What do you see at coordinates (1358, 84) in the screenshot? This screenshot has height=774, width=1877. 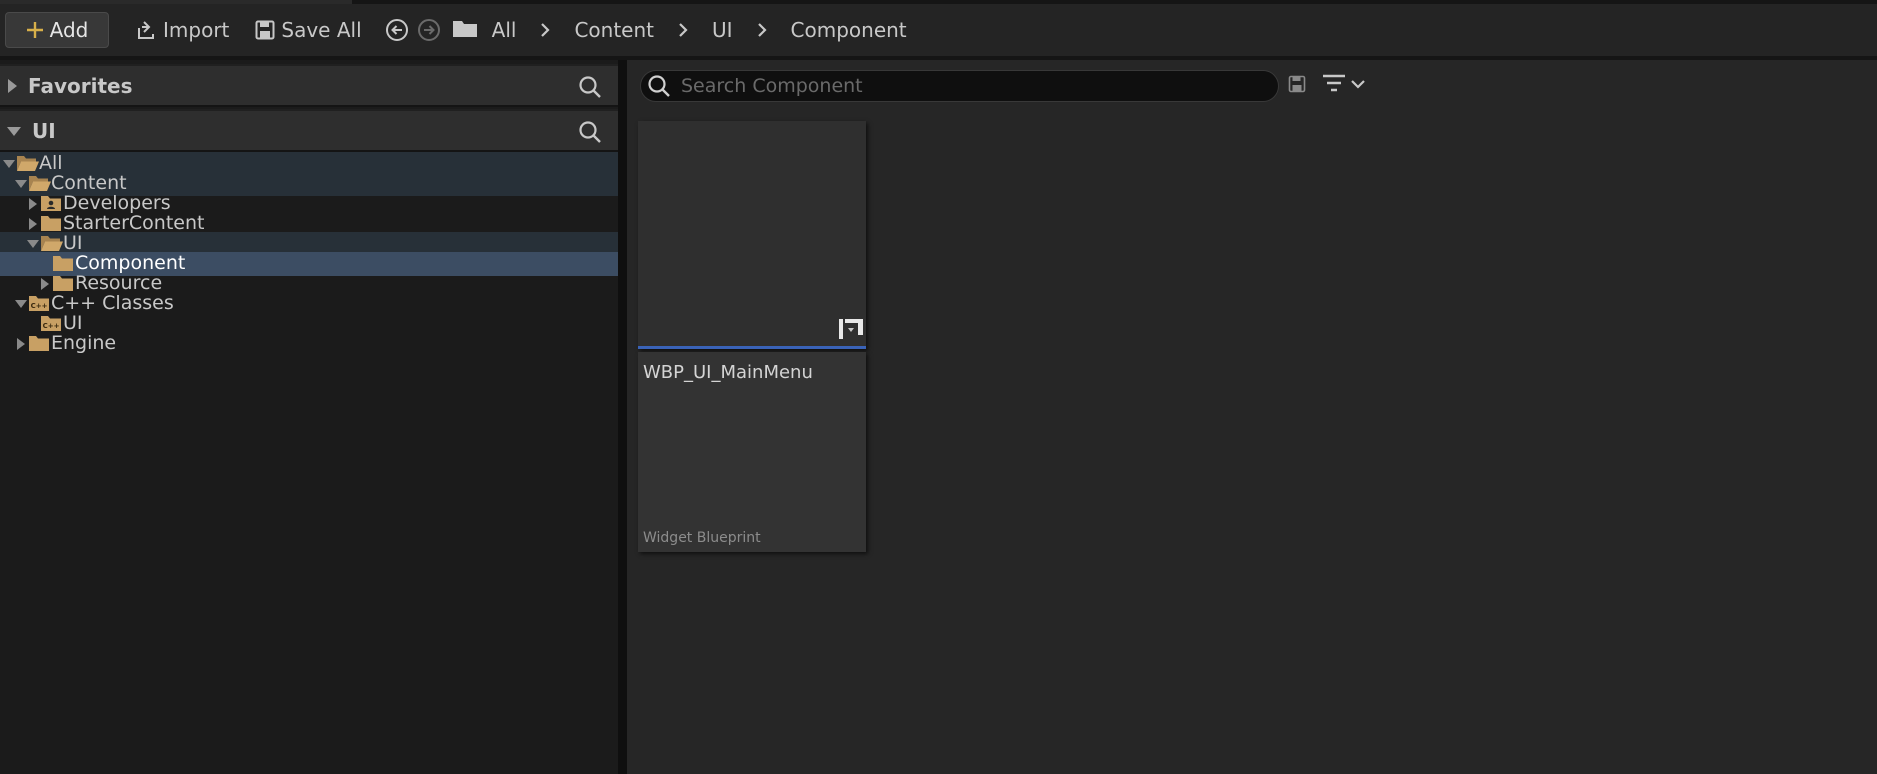 I see `chevron-down-icon` at bounding box center [1358, 84].